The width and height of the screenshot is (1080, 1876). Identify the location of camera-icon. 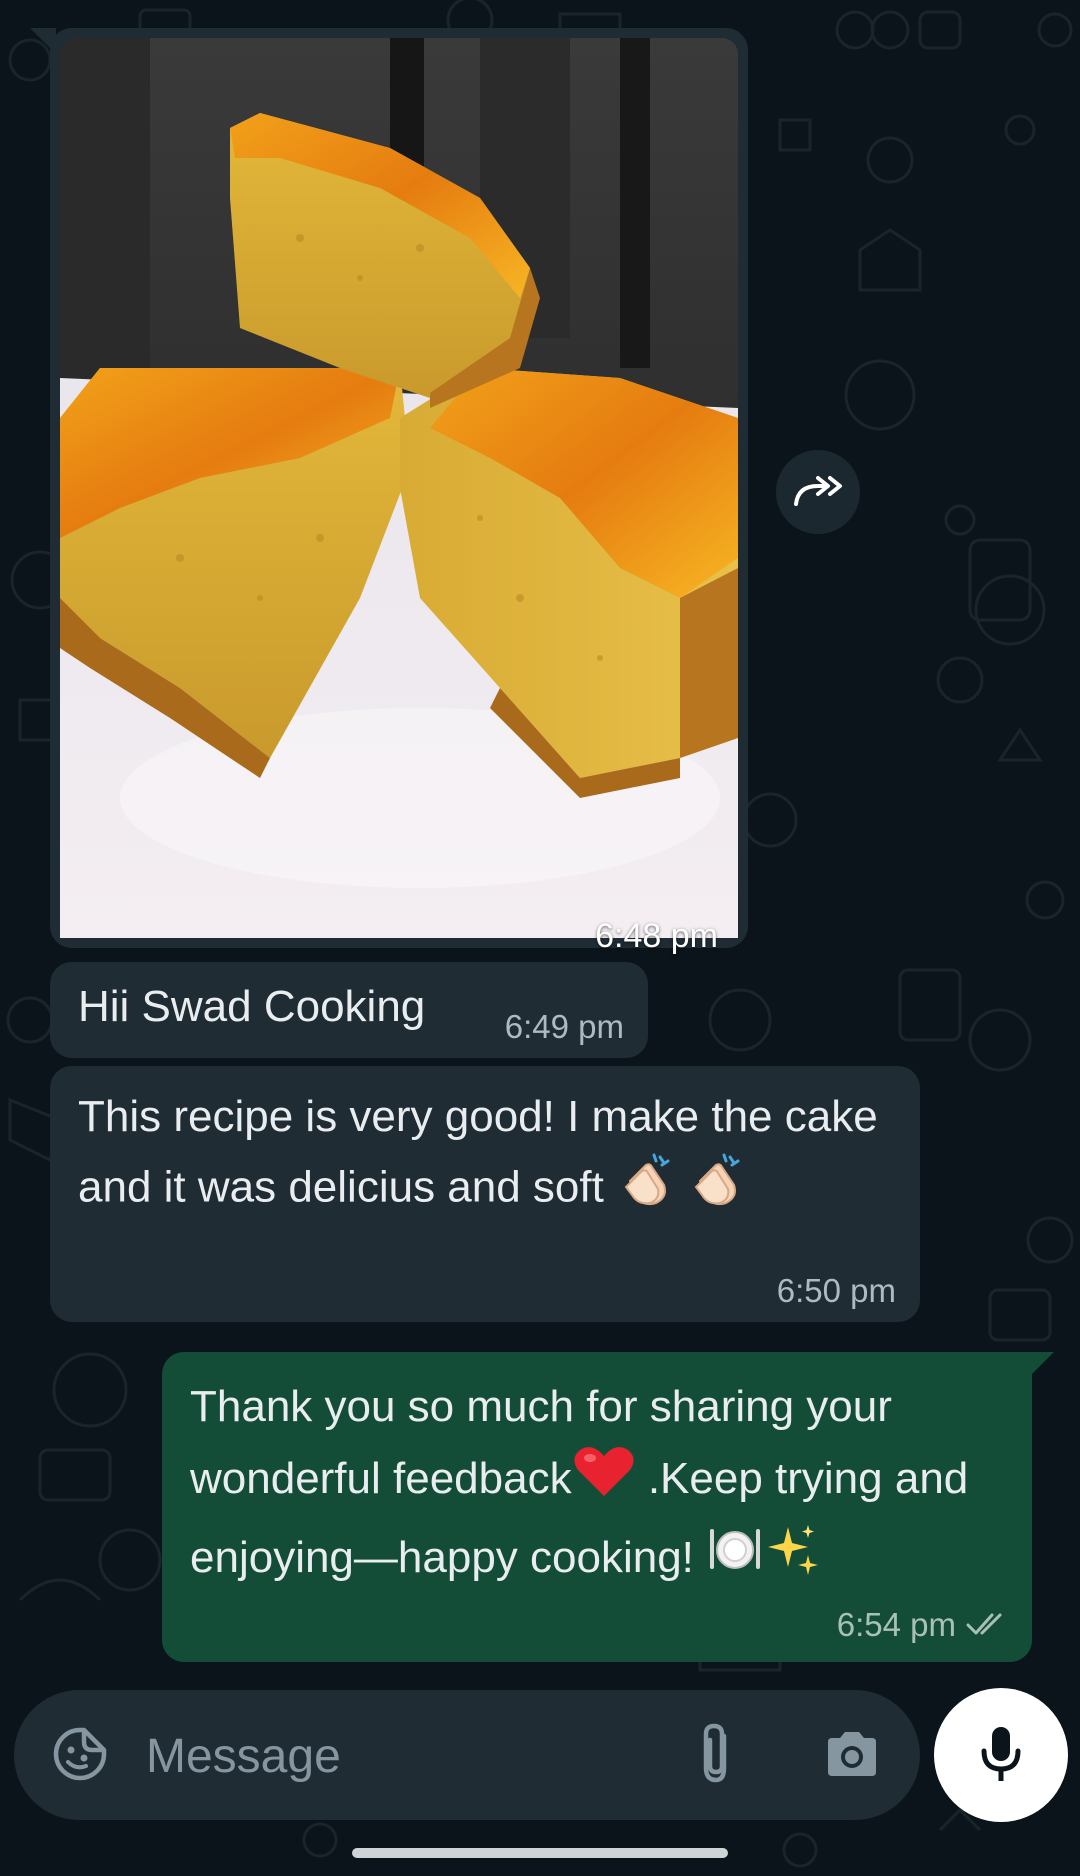
(852, 1756).